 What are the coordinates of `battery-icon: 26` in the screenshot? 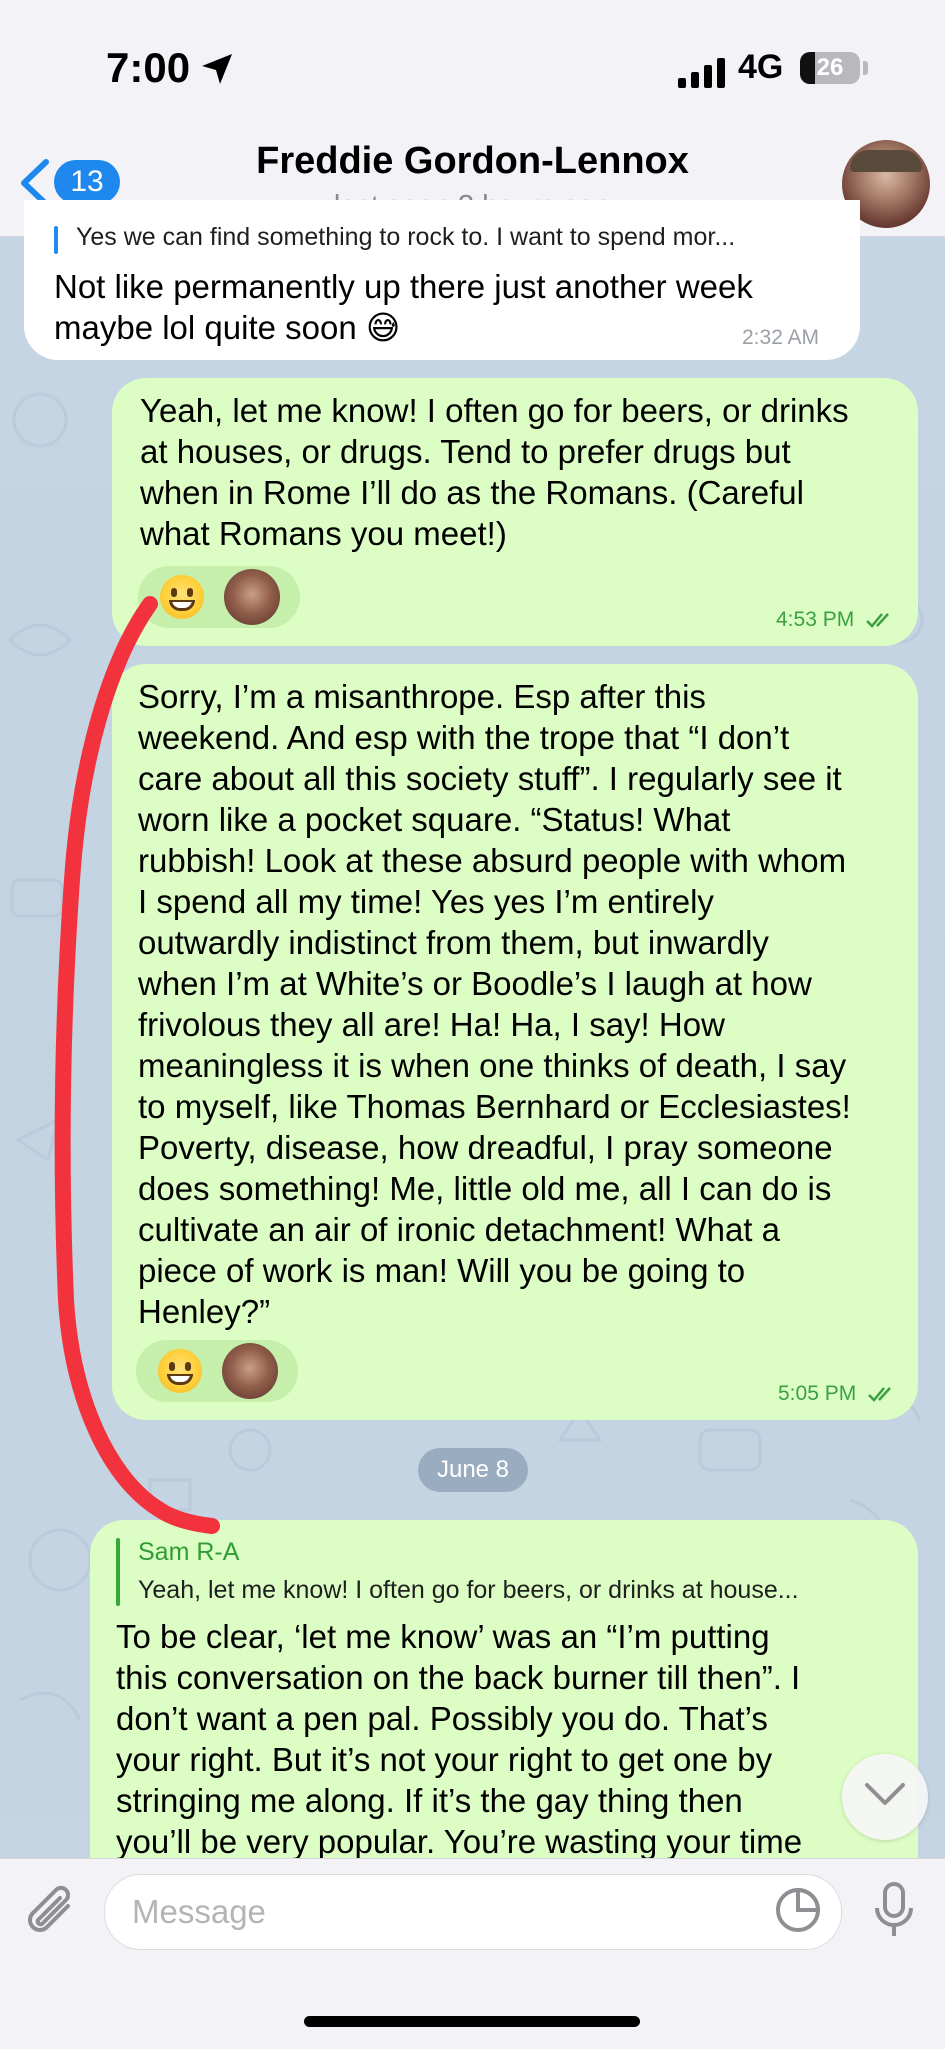 It's located at (830, 68).